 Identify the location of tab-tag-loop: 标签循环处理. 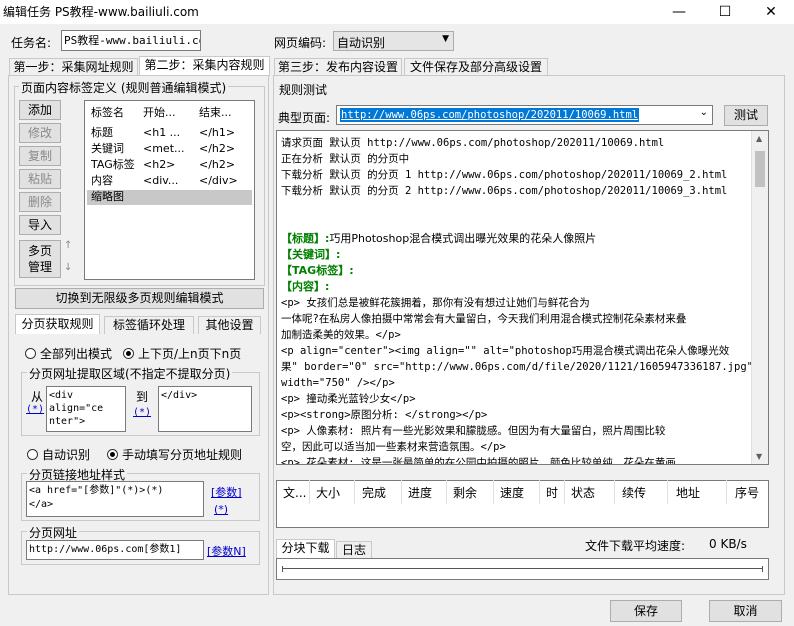
(149, 325).